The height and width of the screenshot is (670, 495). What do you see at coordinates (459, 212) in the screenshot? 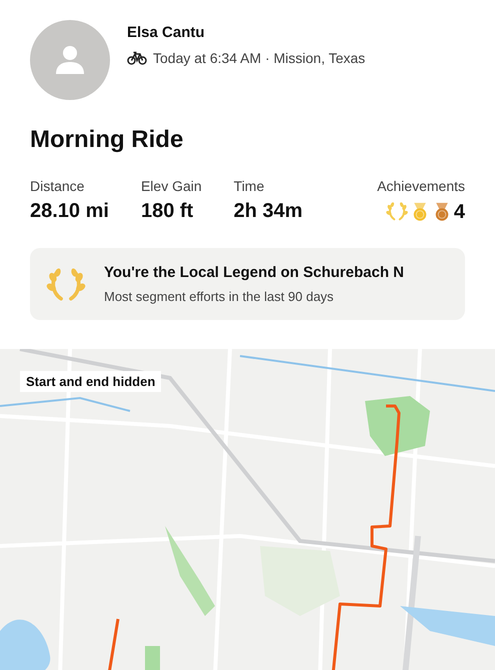
I see `achievement-count: 4` at bounding box center [459, 212].